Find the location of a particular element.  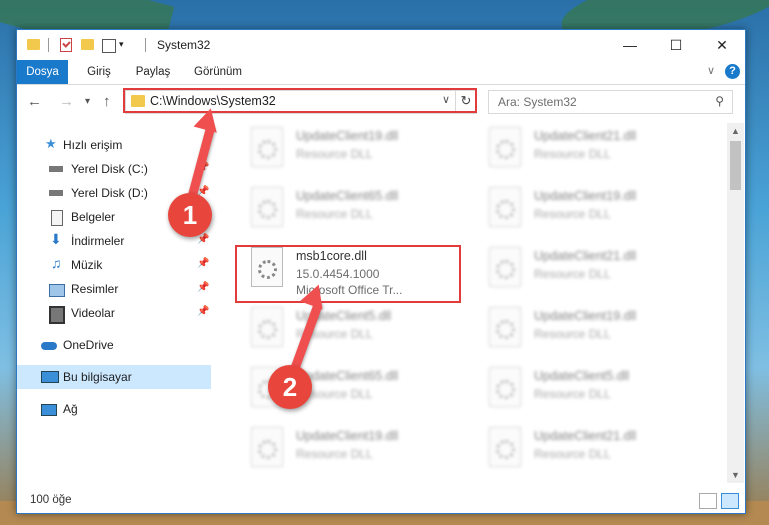

sidebar-item-label: Videolar is located at coordinates (93, 313).